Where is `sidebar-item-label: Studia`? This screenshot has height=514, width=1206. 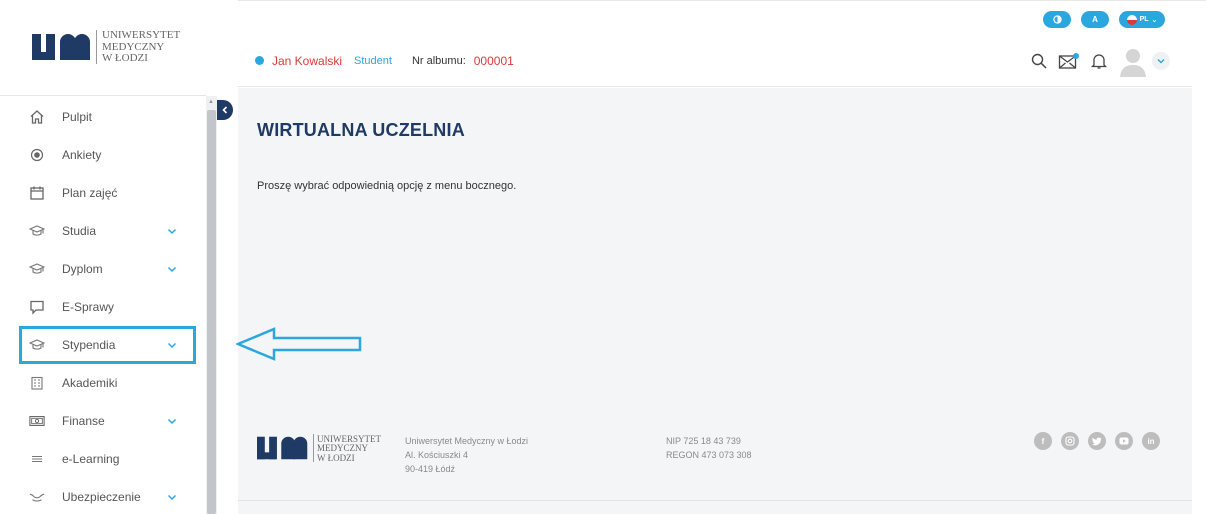
sidebar-item-label: Studia is located at coordinates (79, 231).